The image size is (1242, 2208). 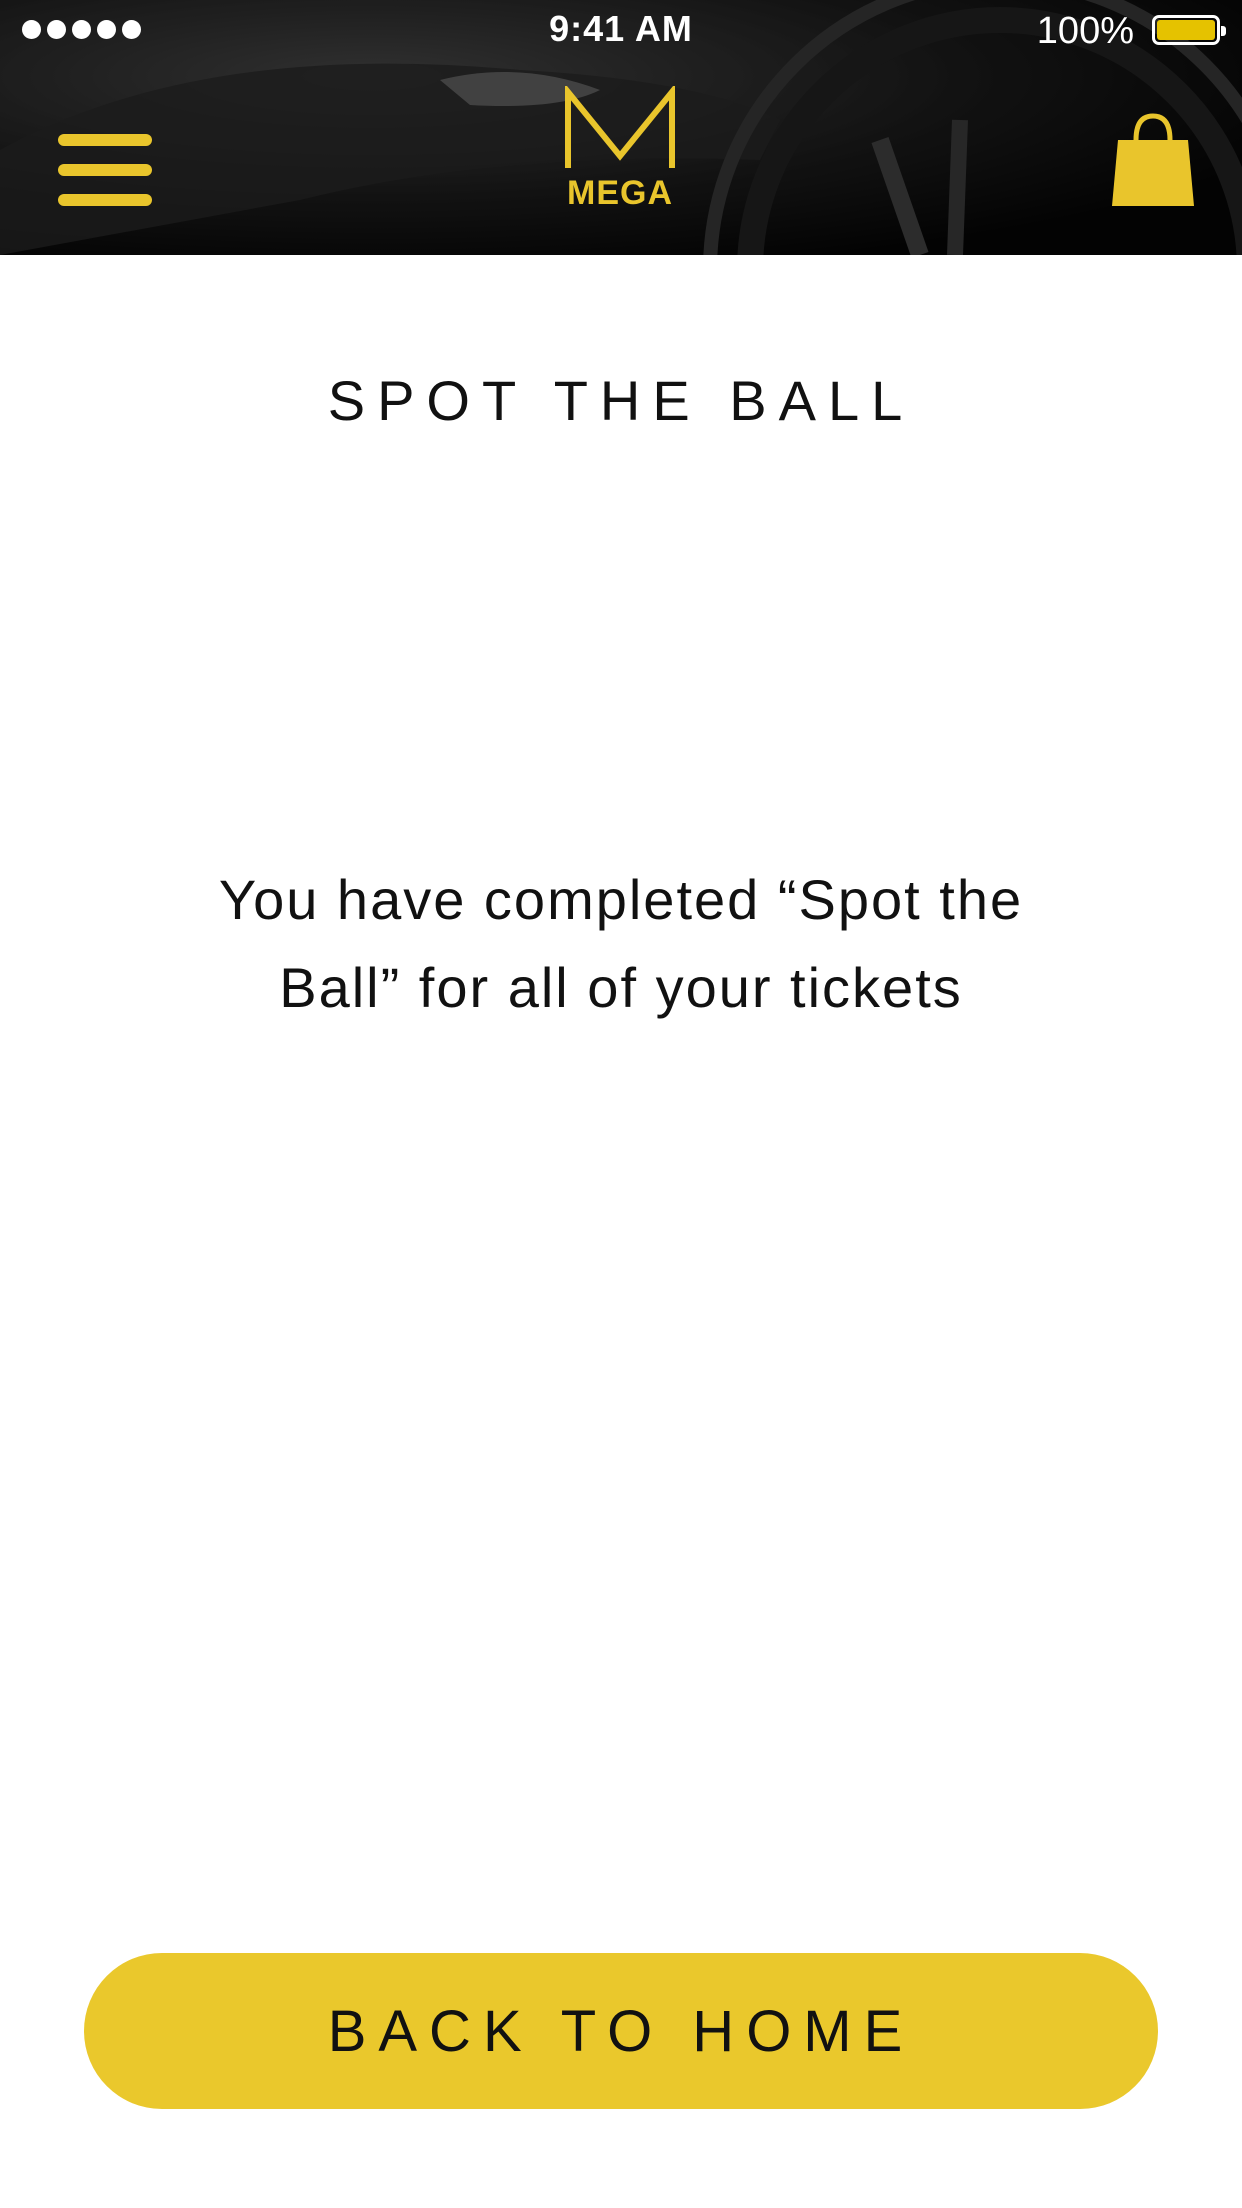 I want to click on logo-m-mark, so click(x=620, y=125).